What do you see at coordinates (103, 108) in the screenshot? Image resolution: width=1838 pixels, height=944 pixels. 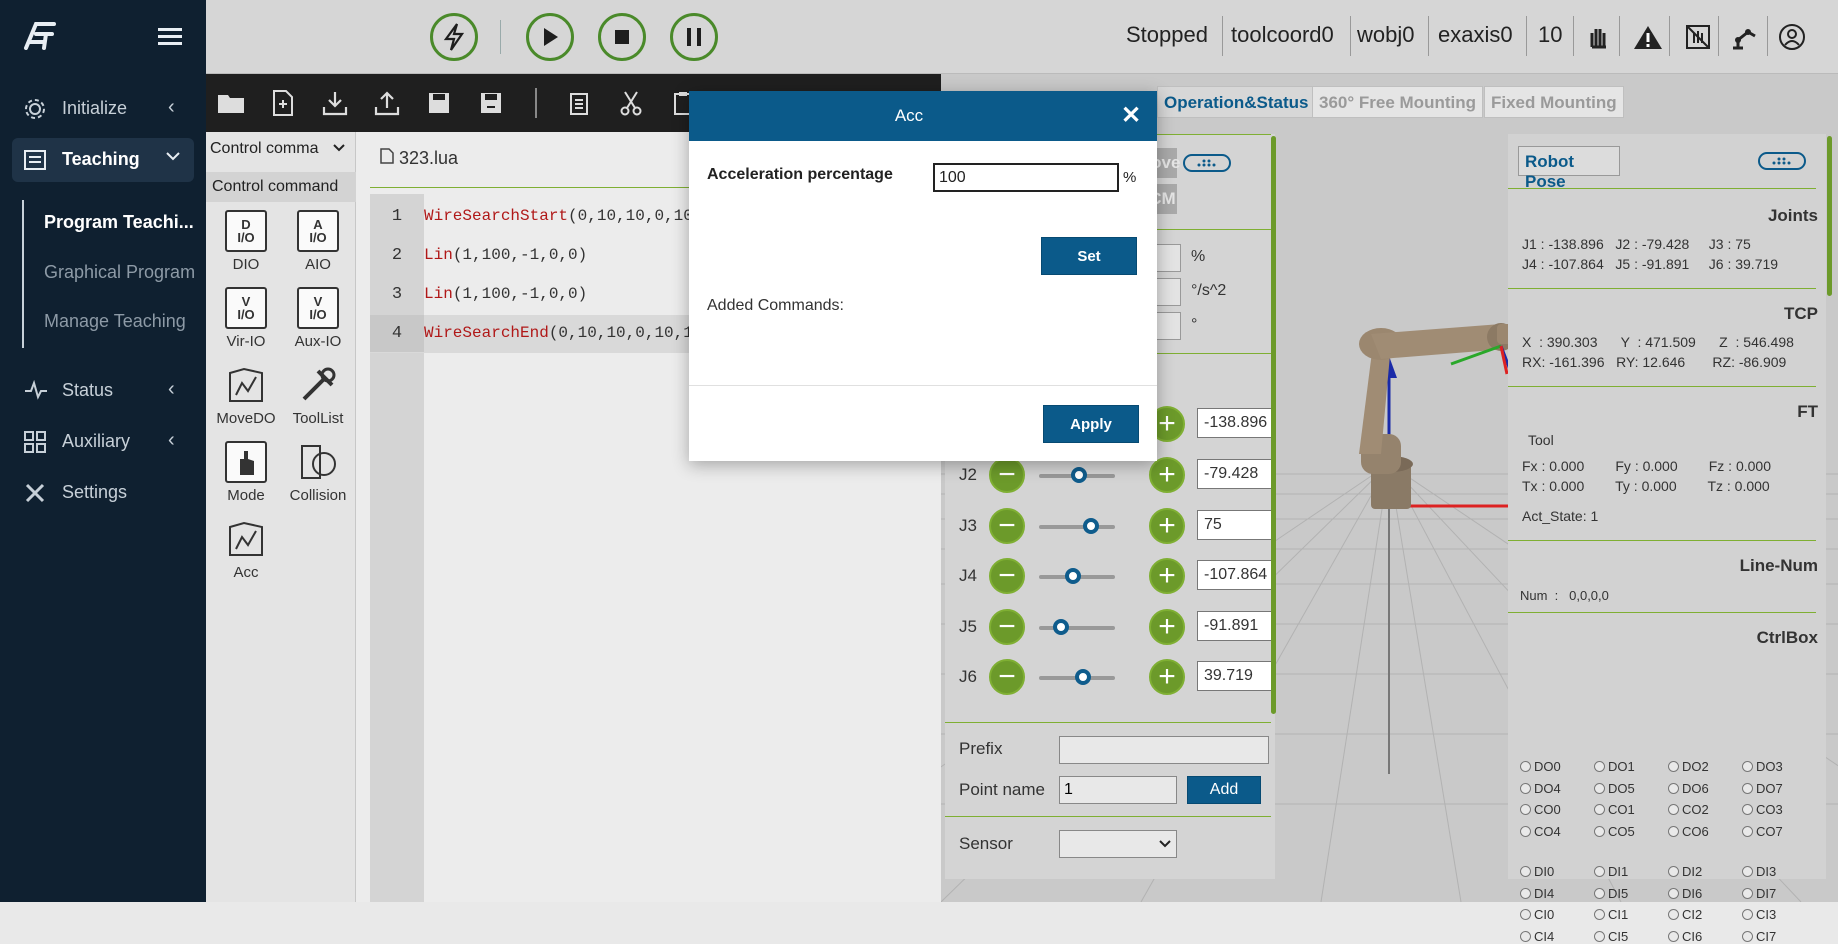 I see `sidebar-item-initialize: Initialize ‹` at bounding box center [103, 108].